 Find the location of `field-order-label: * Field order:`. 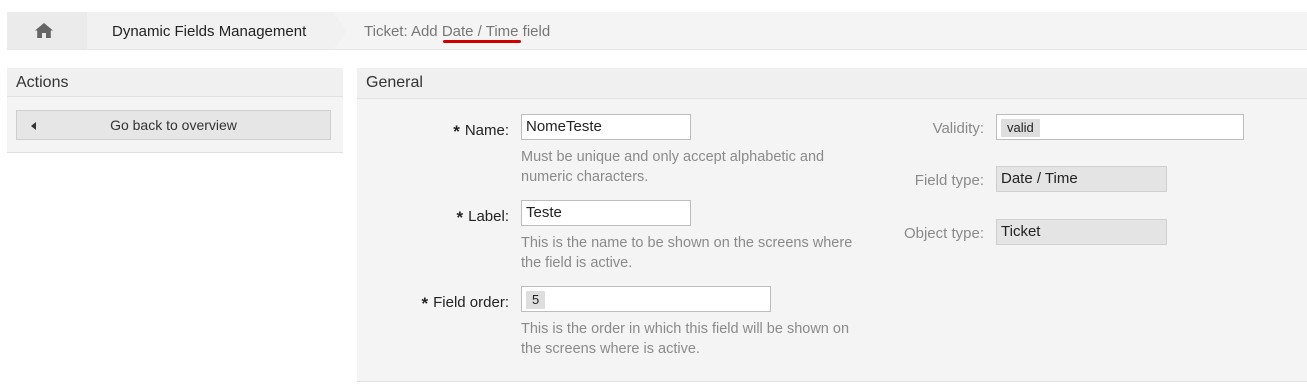

field-order-label: * Field order: is located at coordinates (465, 303).